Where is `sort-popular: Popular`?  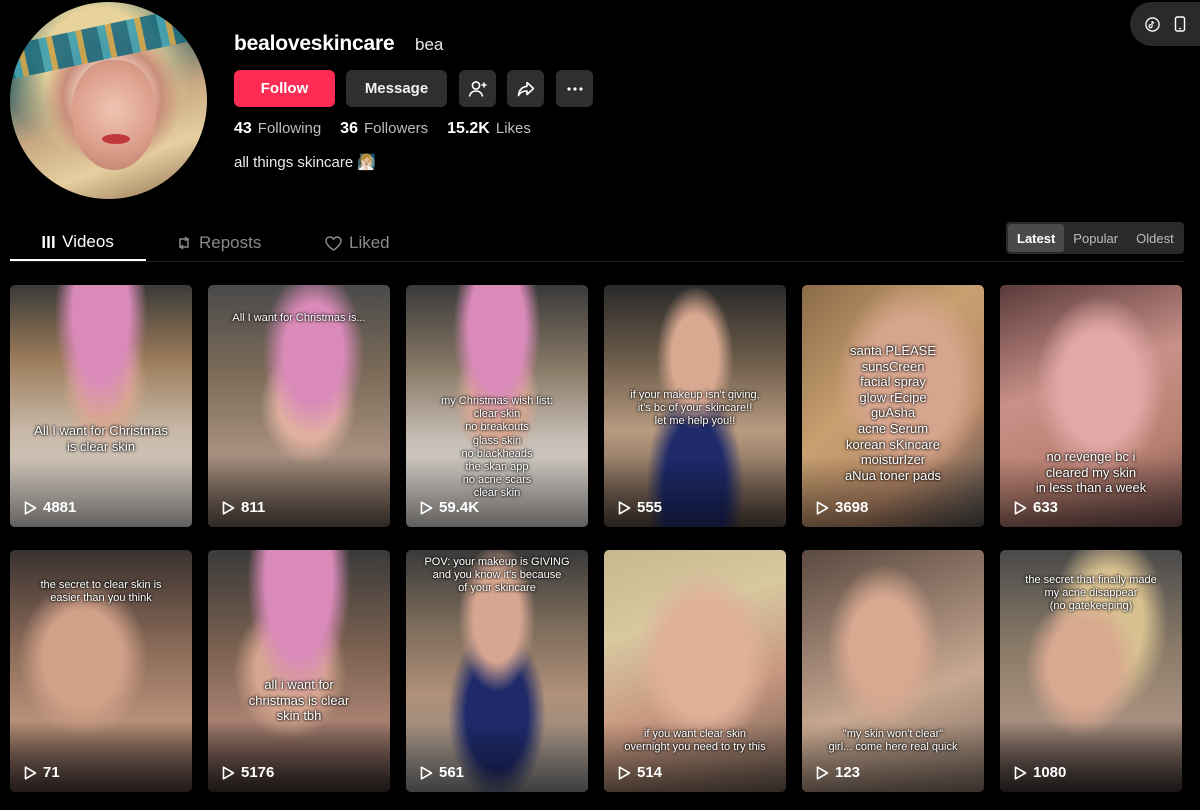 sort-popular: Popular is located at coordinates (1095, 238).